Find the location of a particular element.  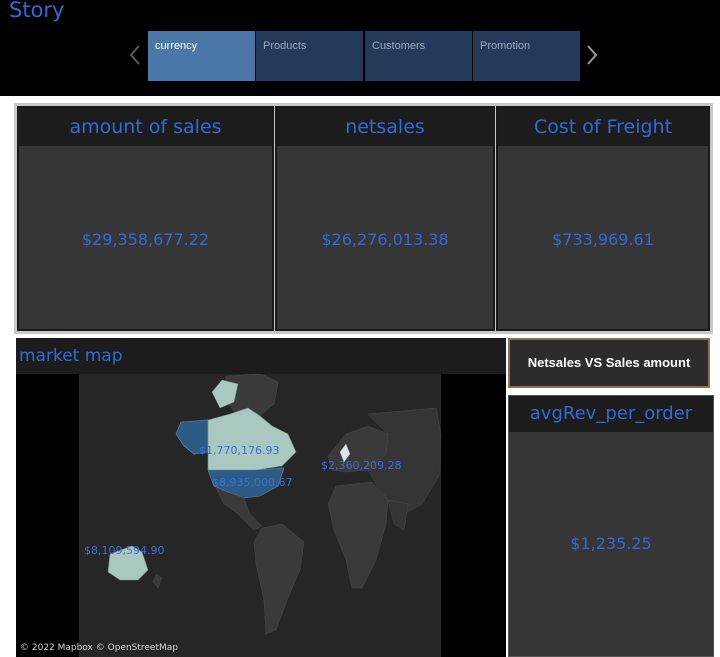

tab-label: Products is located at coordinates (285, 46).